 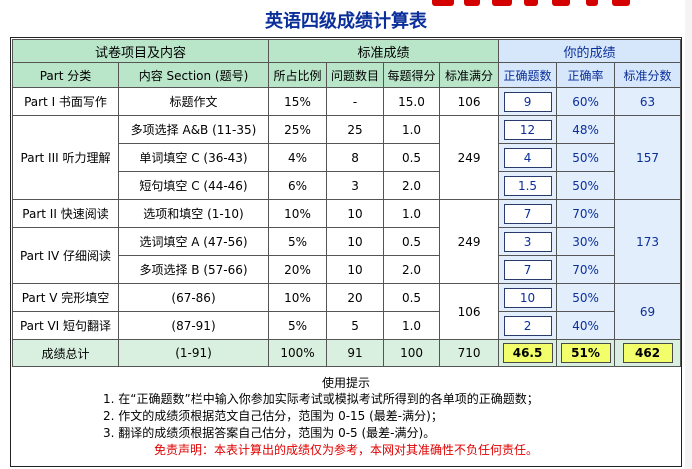 I want to click on ratio-cell: 20%, so click(x=298, y=269).